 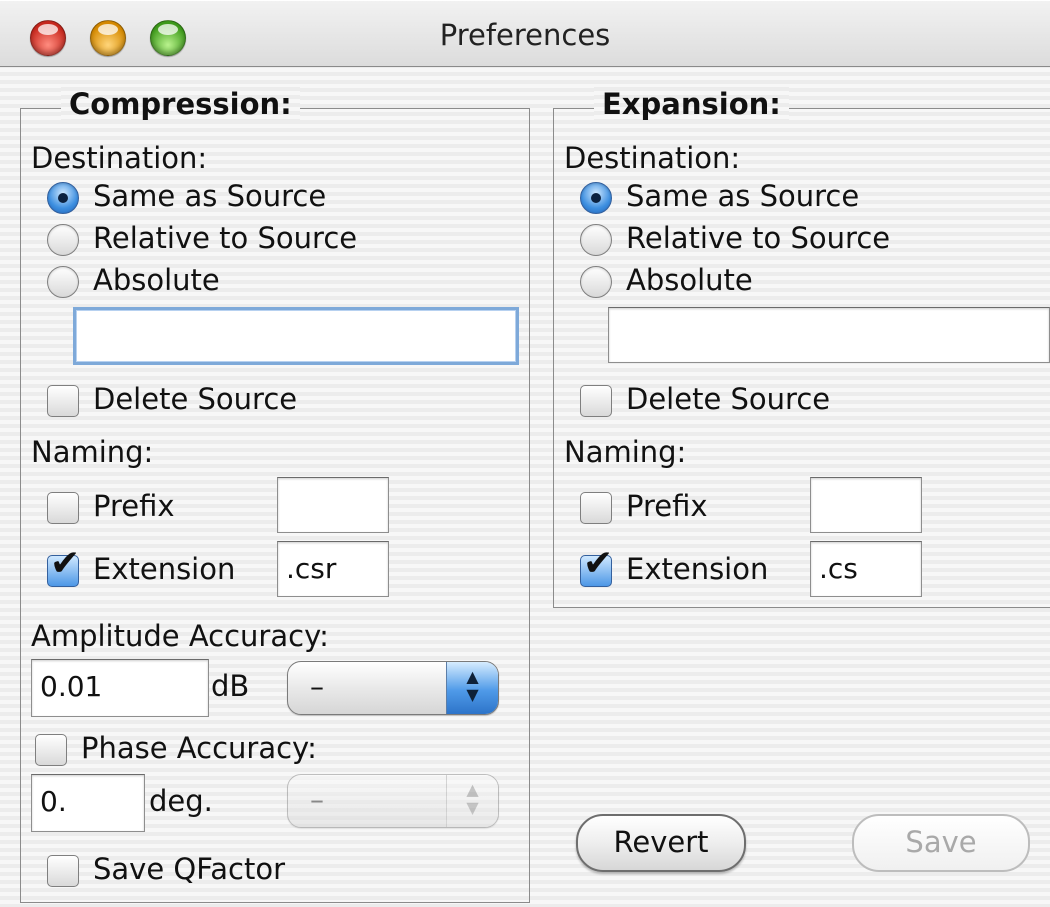 What do you see at coordinates (225, 238) in the screenshot?
I see `compression-radio-relative-label: Relative to Source` at bounding box center [225, 238].